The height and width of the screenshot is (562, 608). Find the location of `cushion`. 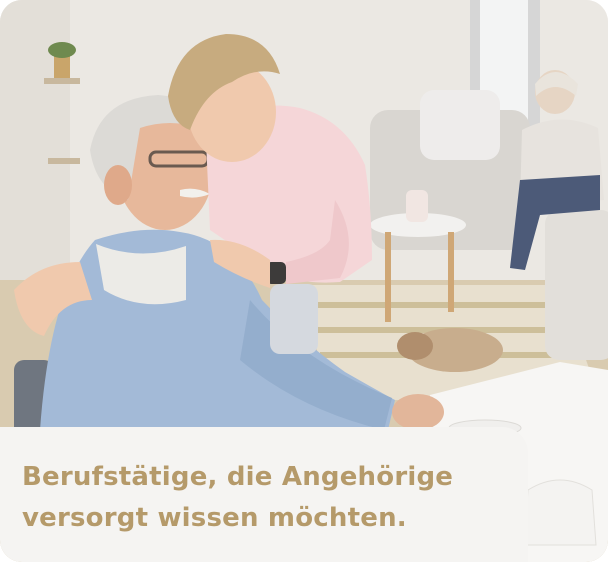

cushion is located at coordinates (460, 125).